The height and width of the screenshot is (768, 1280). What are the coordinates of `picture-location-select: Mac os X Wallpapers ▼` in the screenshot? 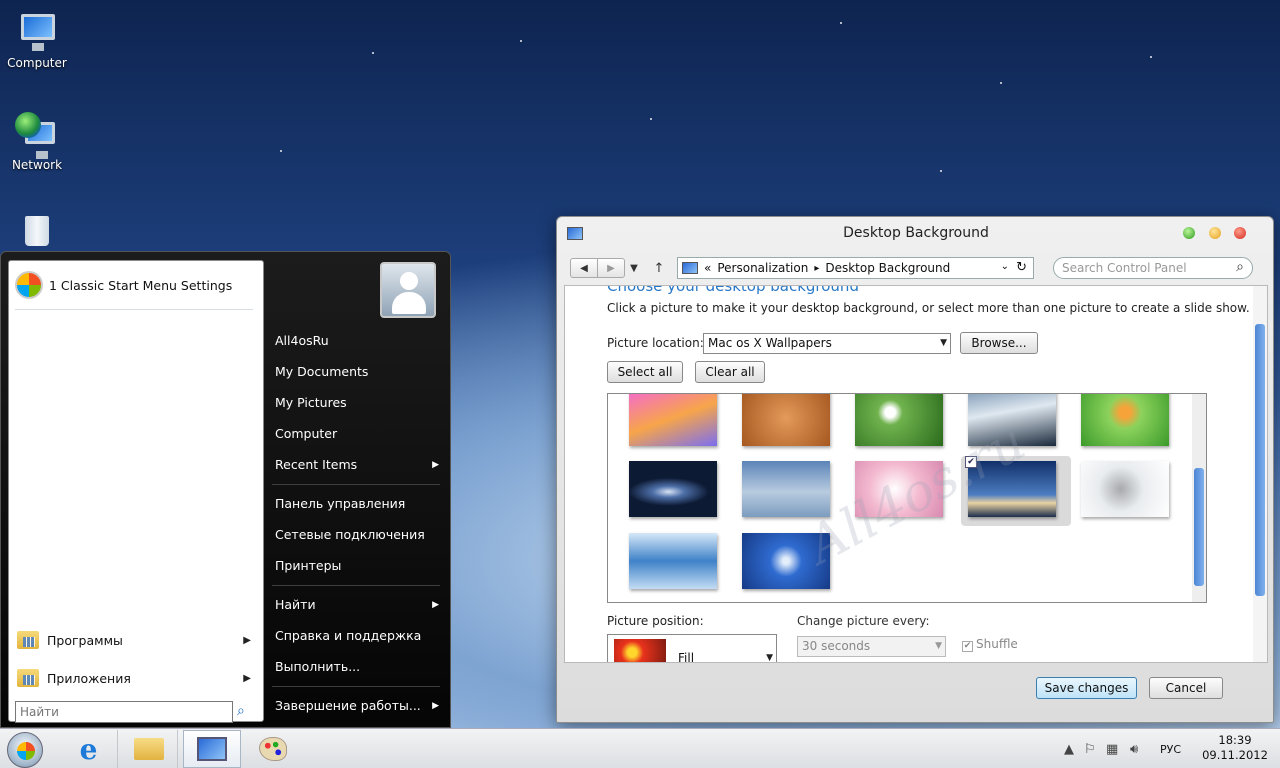 It's located at (827, 343).